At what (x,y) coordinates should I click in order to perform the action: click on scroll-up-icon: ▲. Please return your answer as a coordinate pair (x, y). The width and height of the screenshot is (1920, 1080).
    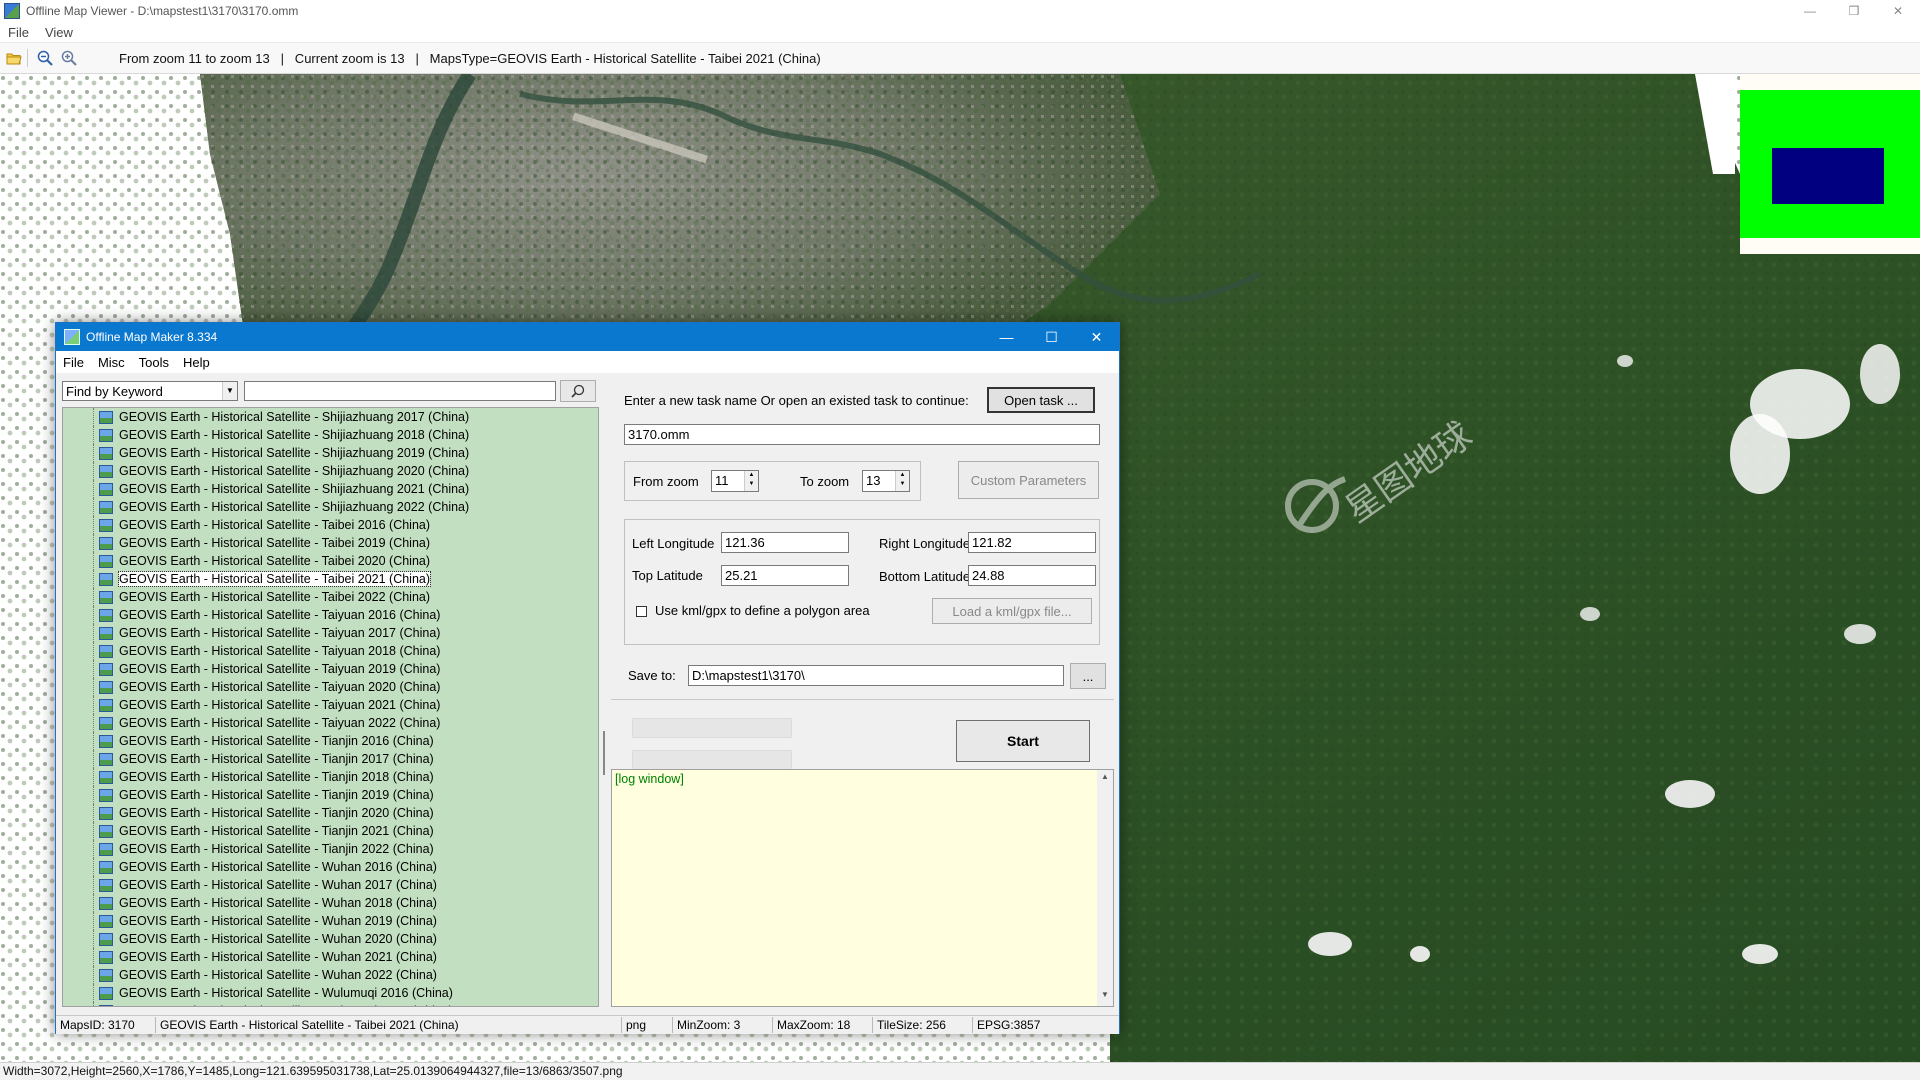
    Looking at the image, I should click on (1105, 779).